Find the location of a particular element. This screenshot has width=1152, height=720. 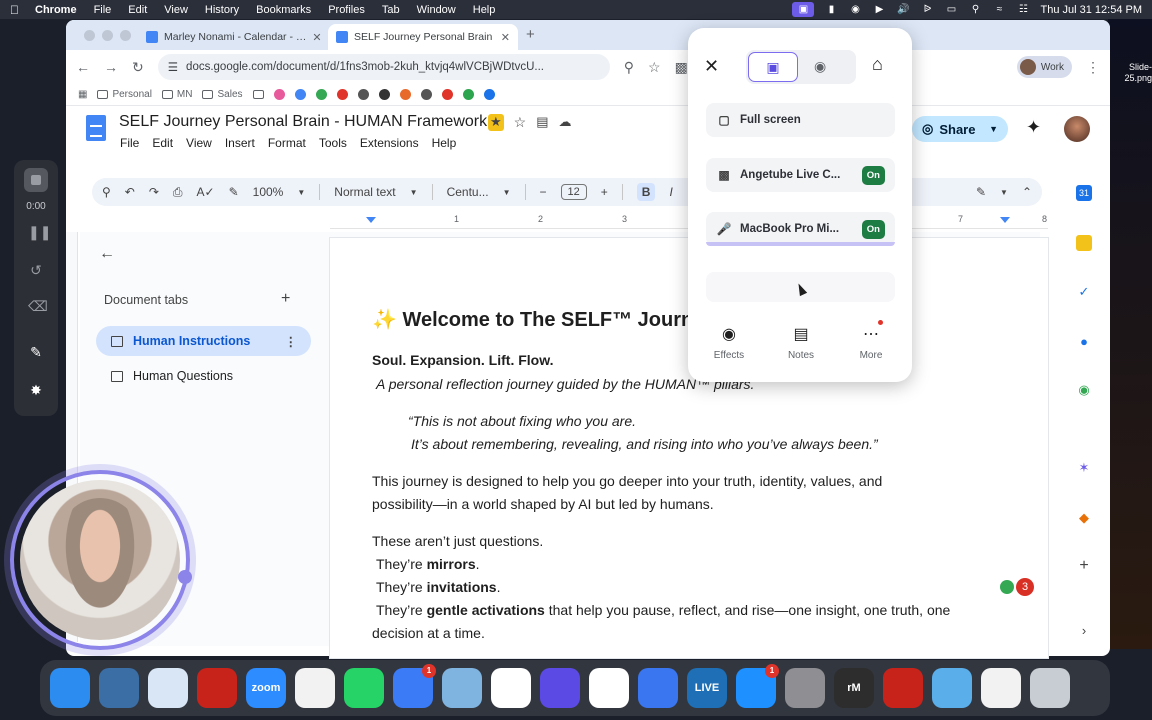

google-bookmark-icon is located at coordinates (300, 94).